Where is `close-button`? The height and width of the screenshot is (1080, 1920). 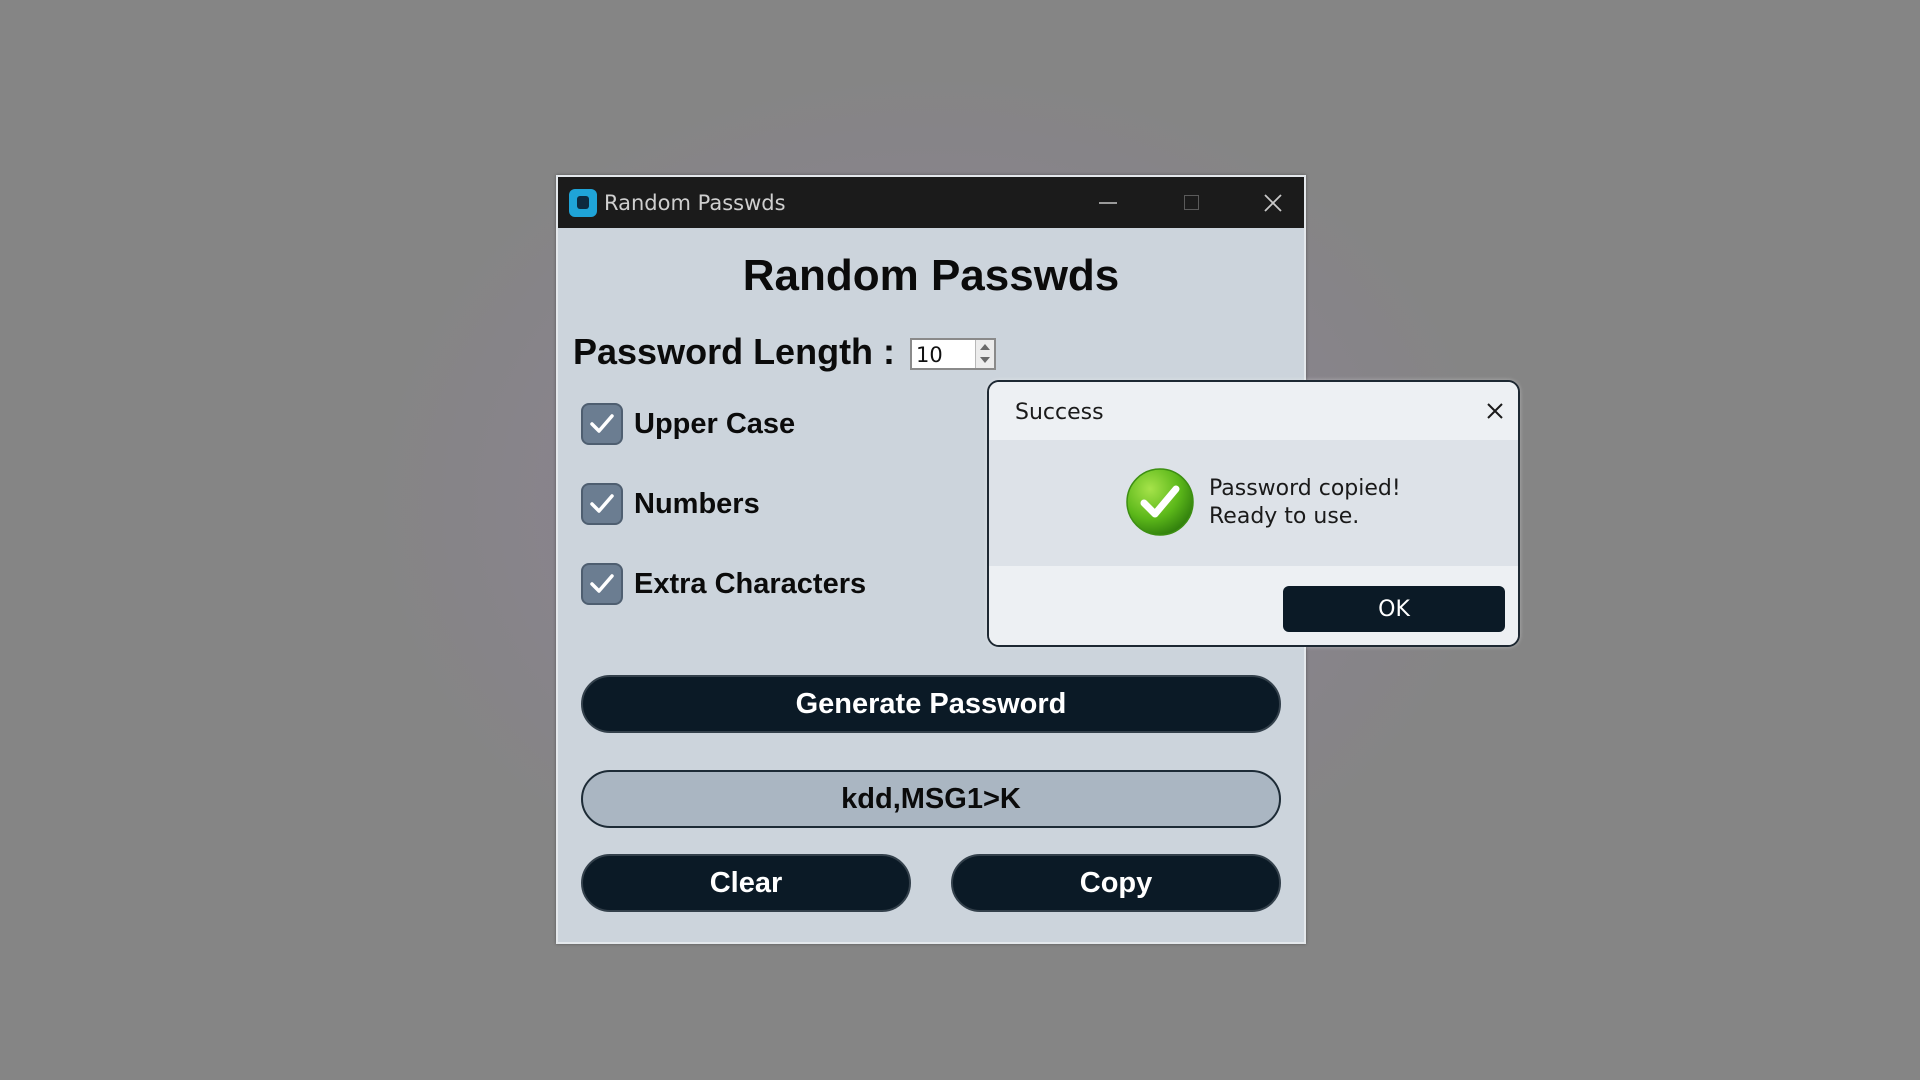
close-button is located at coordinates (1273, 202).